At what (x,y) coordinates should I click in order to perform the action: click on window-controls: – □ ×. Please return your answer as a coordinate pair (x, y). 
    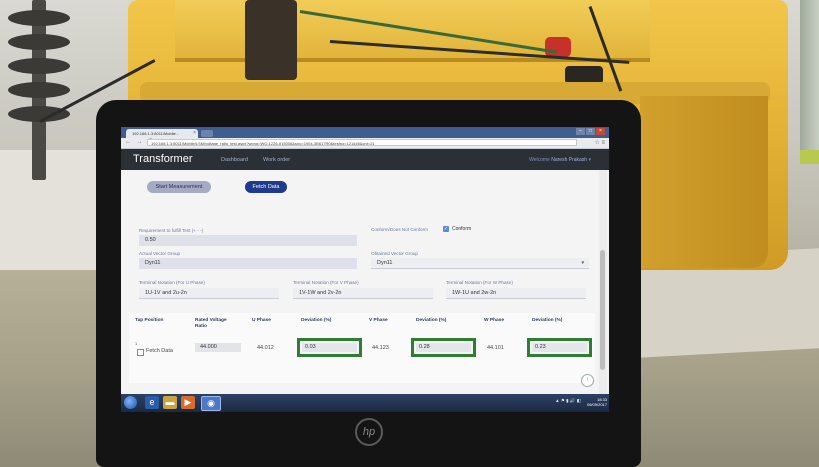
    Looking at the image, I should click on (590, 132).